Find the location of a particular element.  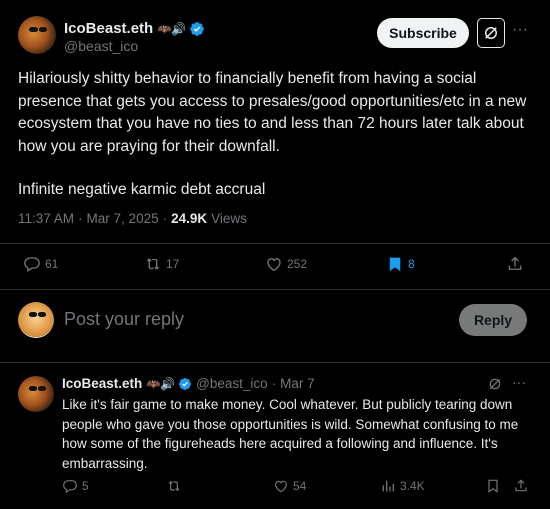

reply-action: 5 is located at coordinates (75, 486).